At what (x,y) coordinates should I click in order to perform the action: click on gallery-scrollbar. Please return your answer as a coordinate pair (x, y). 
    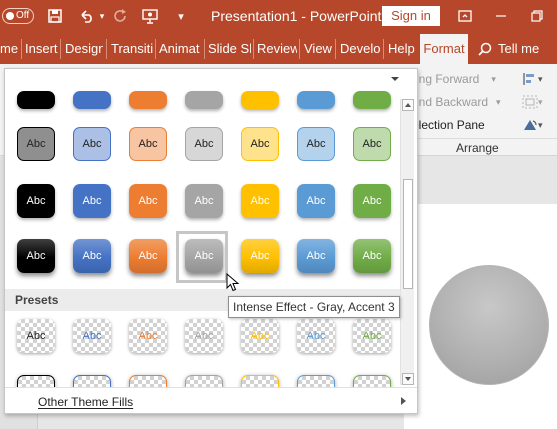
    Looking at the image, I should click on (407, 242).